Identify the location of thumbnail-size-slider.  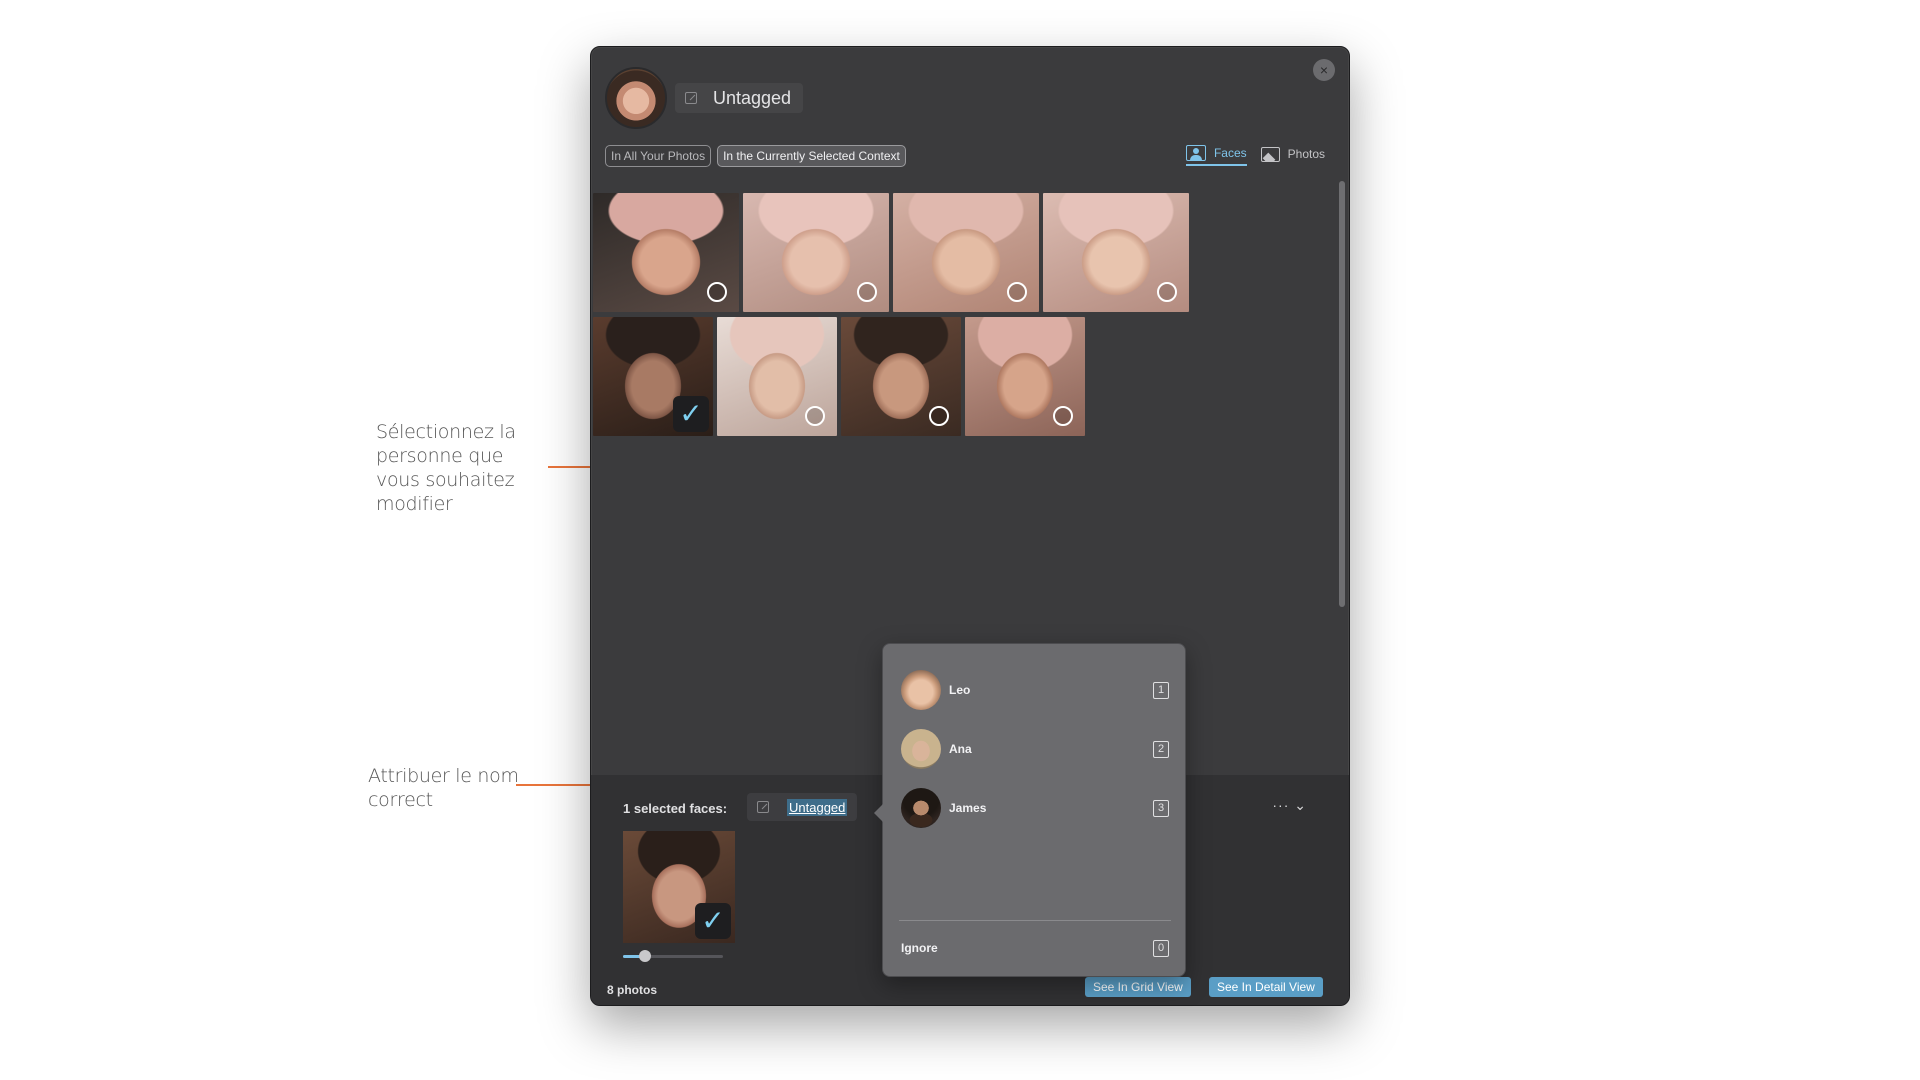
(673, 956).